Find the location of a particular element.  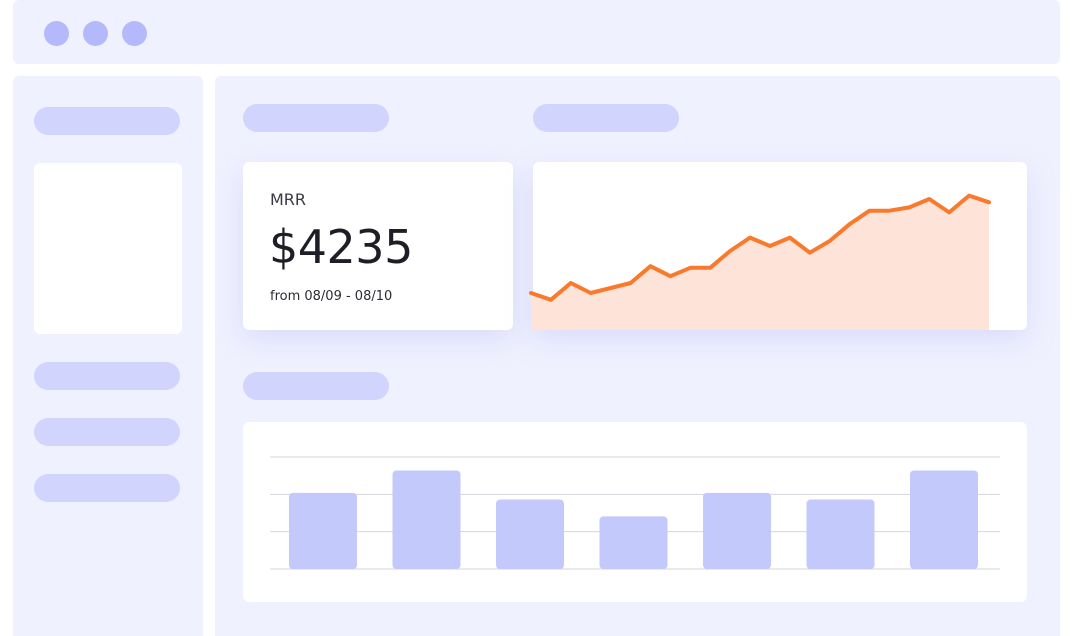

sidebar-title-placeholder is located at coordinates (107, 121).